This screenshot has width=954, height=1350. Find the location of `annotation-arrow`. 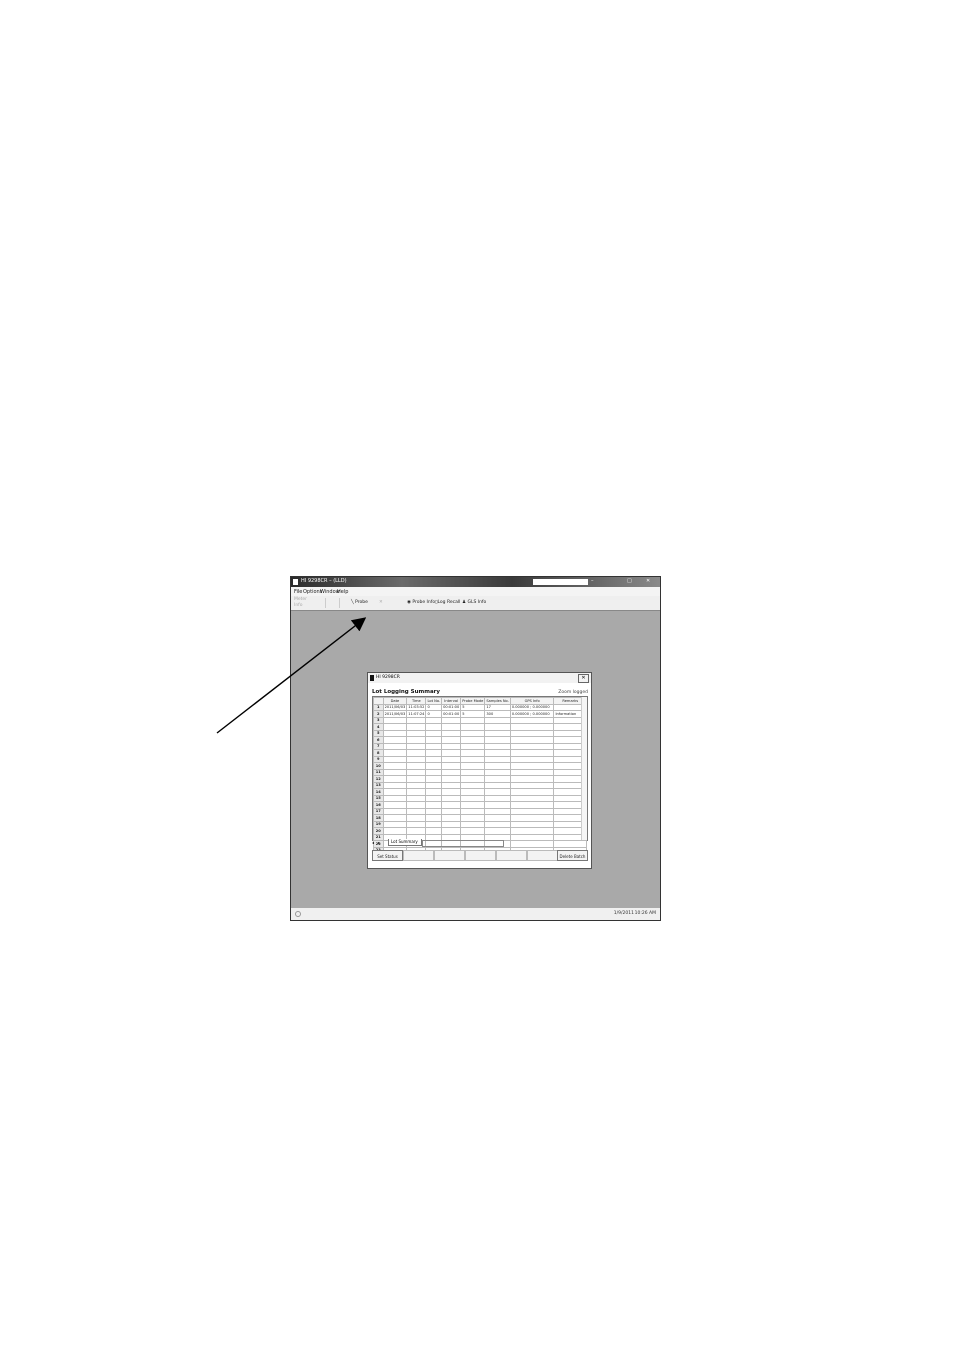

annotation-arrow is located at coordinates (291, 675).